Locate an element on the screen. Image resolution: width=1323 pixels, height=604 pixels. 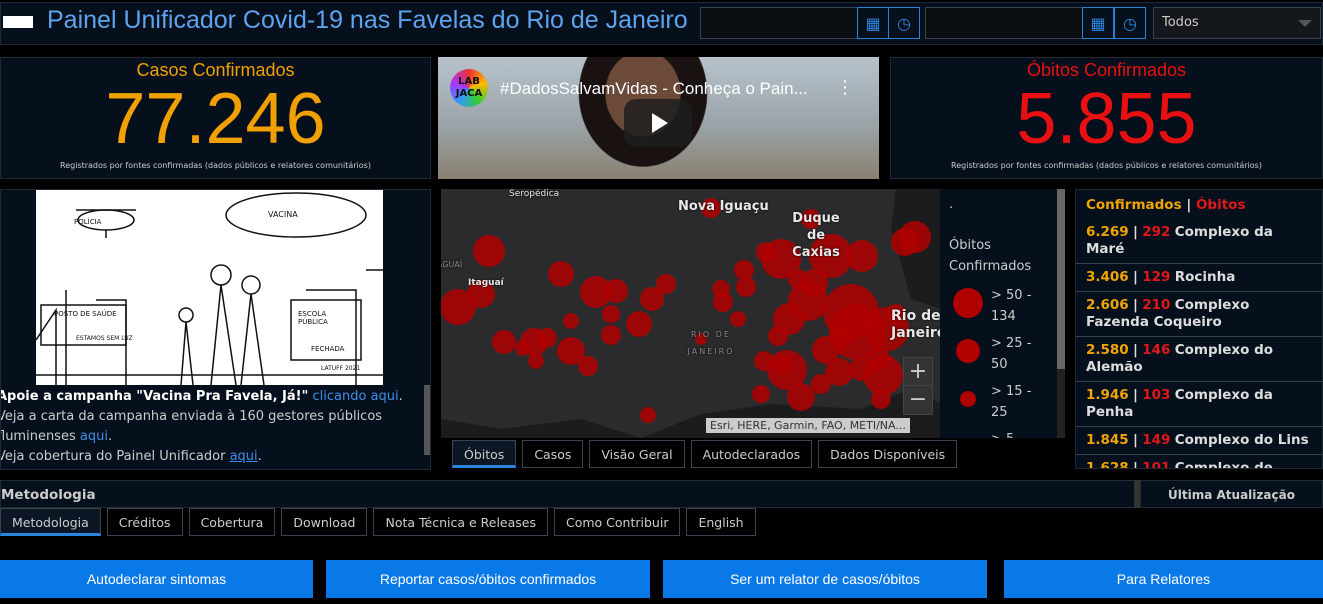
methodology-tab-1: Créditos is located at coordinates (144, 522).